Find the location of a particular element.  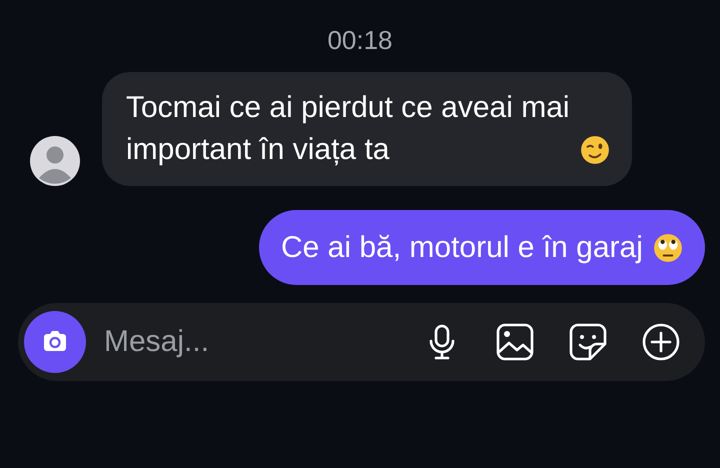

camera-button is located at coordinates (55, 342).